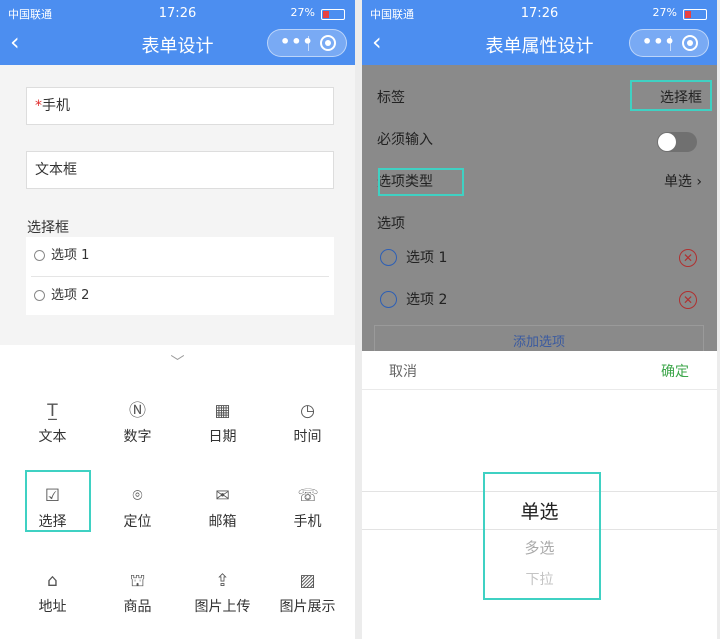 Image resolution: width=720 pixels, height=639 pixels. Describe the element at coordinates (222, 581) in the screenshot. I see `upload-icon: ⇪` at that location.